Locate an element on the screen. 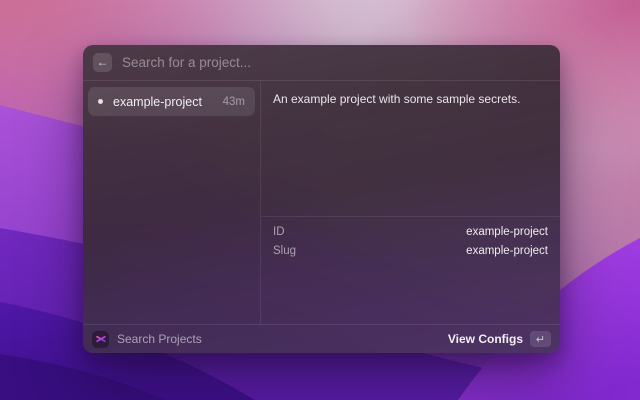 The image size is (640, 400). back-arrow-icon: ← is located at coordinates (102, 62).